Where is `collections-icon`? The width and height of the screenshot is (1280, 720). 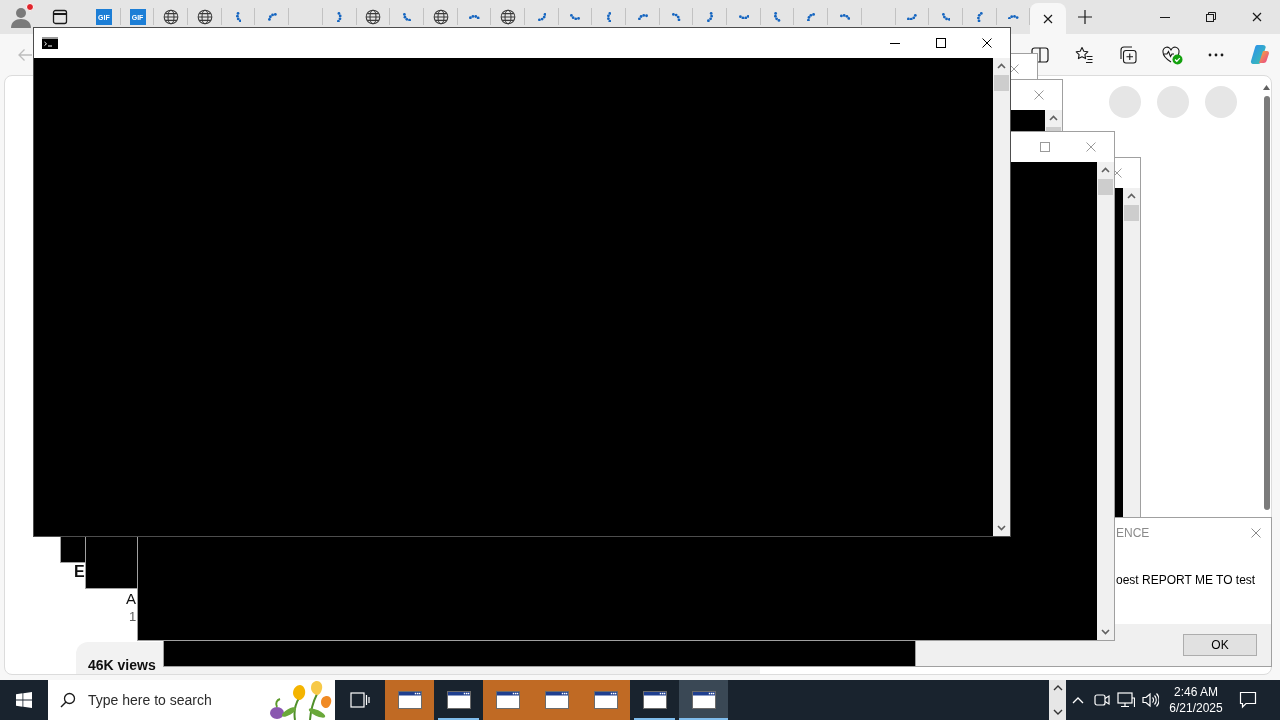 collections-icon is located at coordinates (1128, 54).